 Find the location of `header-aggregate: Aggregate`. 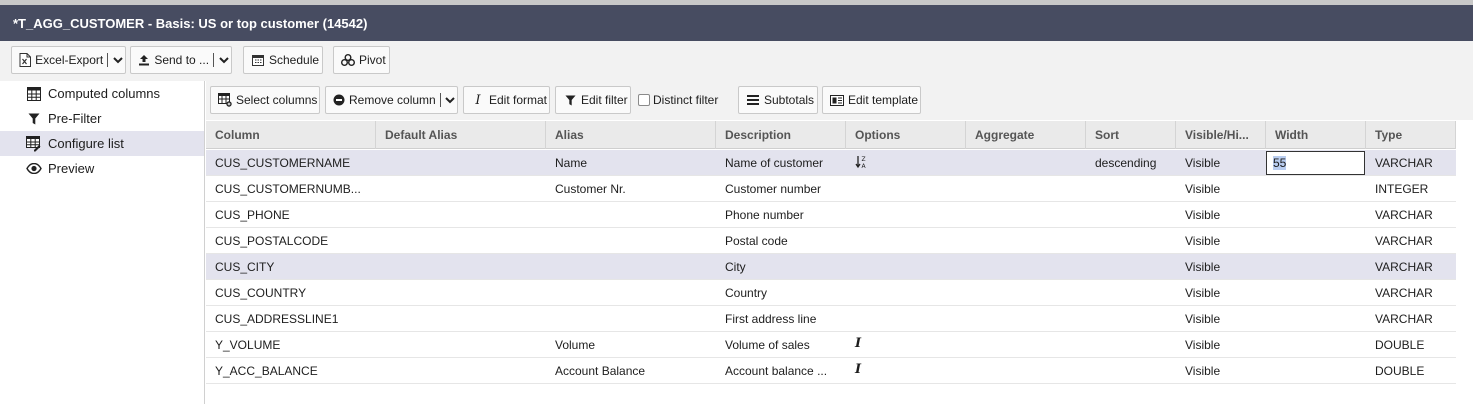

header-aggregate: Aggregate is located at coordinates (1026, 135).